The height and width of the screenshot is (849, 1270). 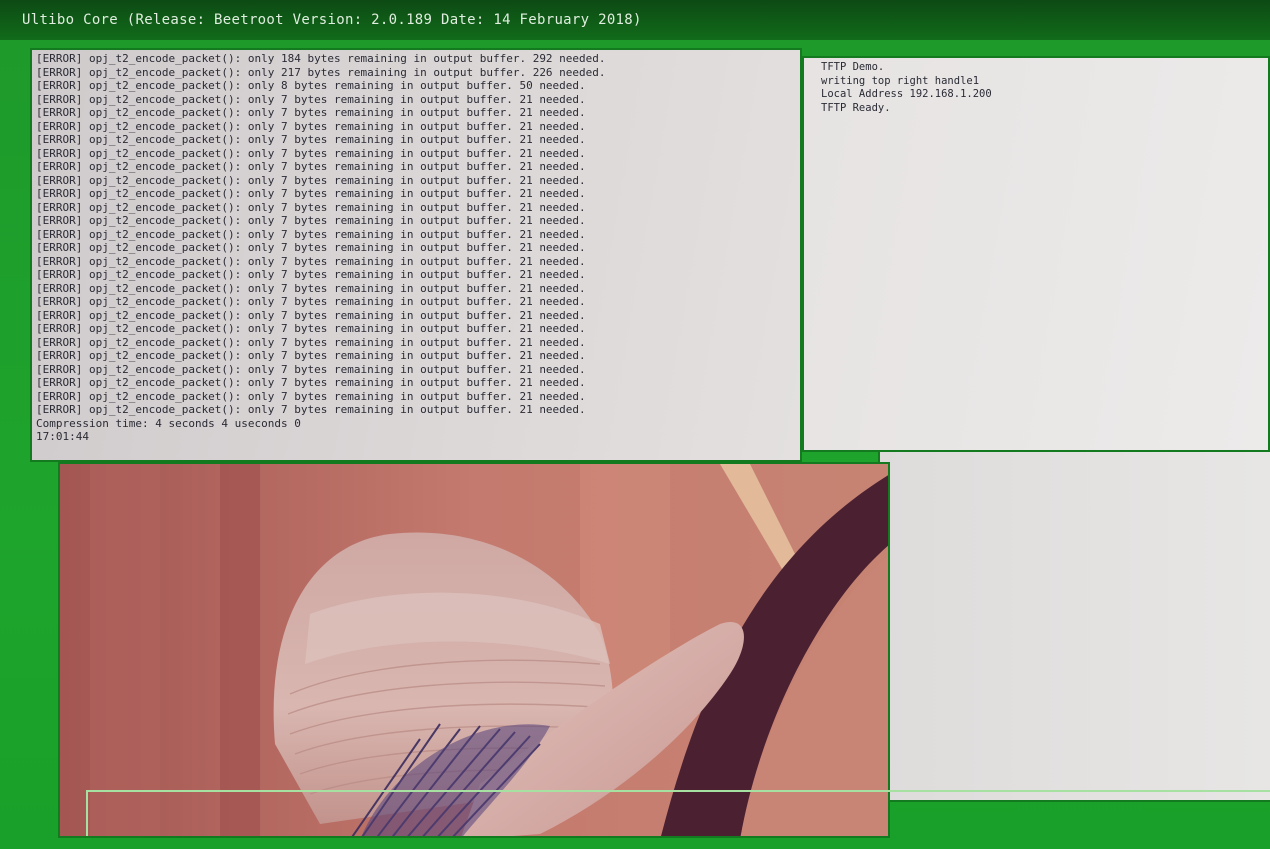 I want to click on tftp-status-line: writing top right handle1, so click(x=900, y=80).